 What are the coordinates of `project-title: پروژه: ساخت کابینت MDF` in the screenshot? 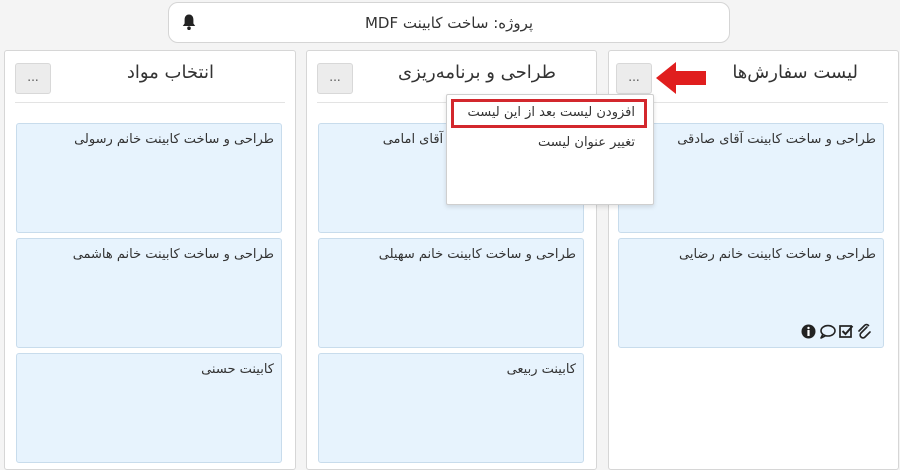 It's located at (449, 23).